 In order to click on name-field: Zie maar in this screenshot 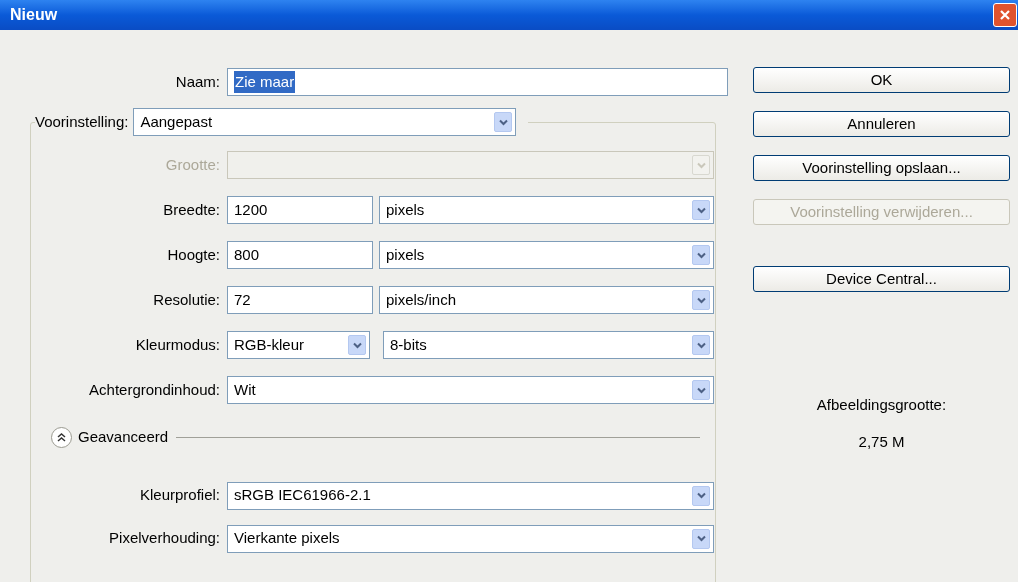, I will do `click(477, 82)`.